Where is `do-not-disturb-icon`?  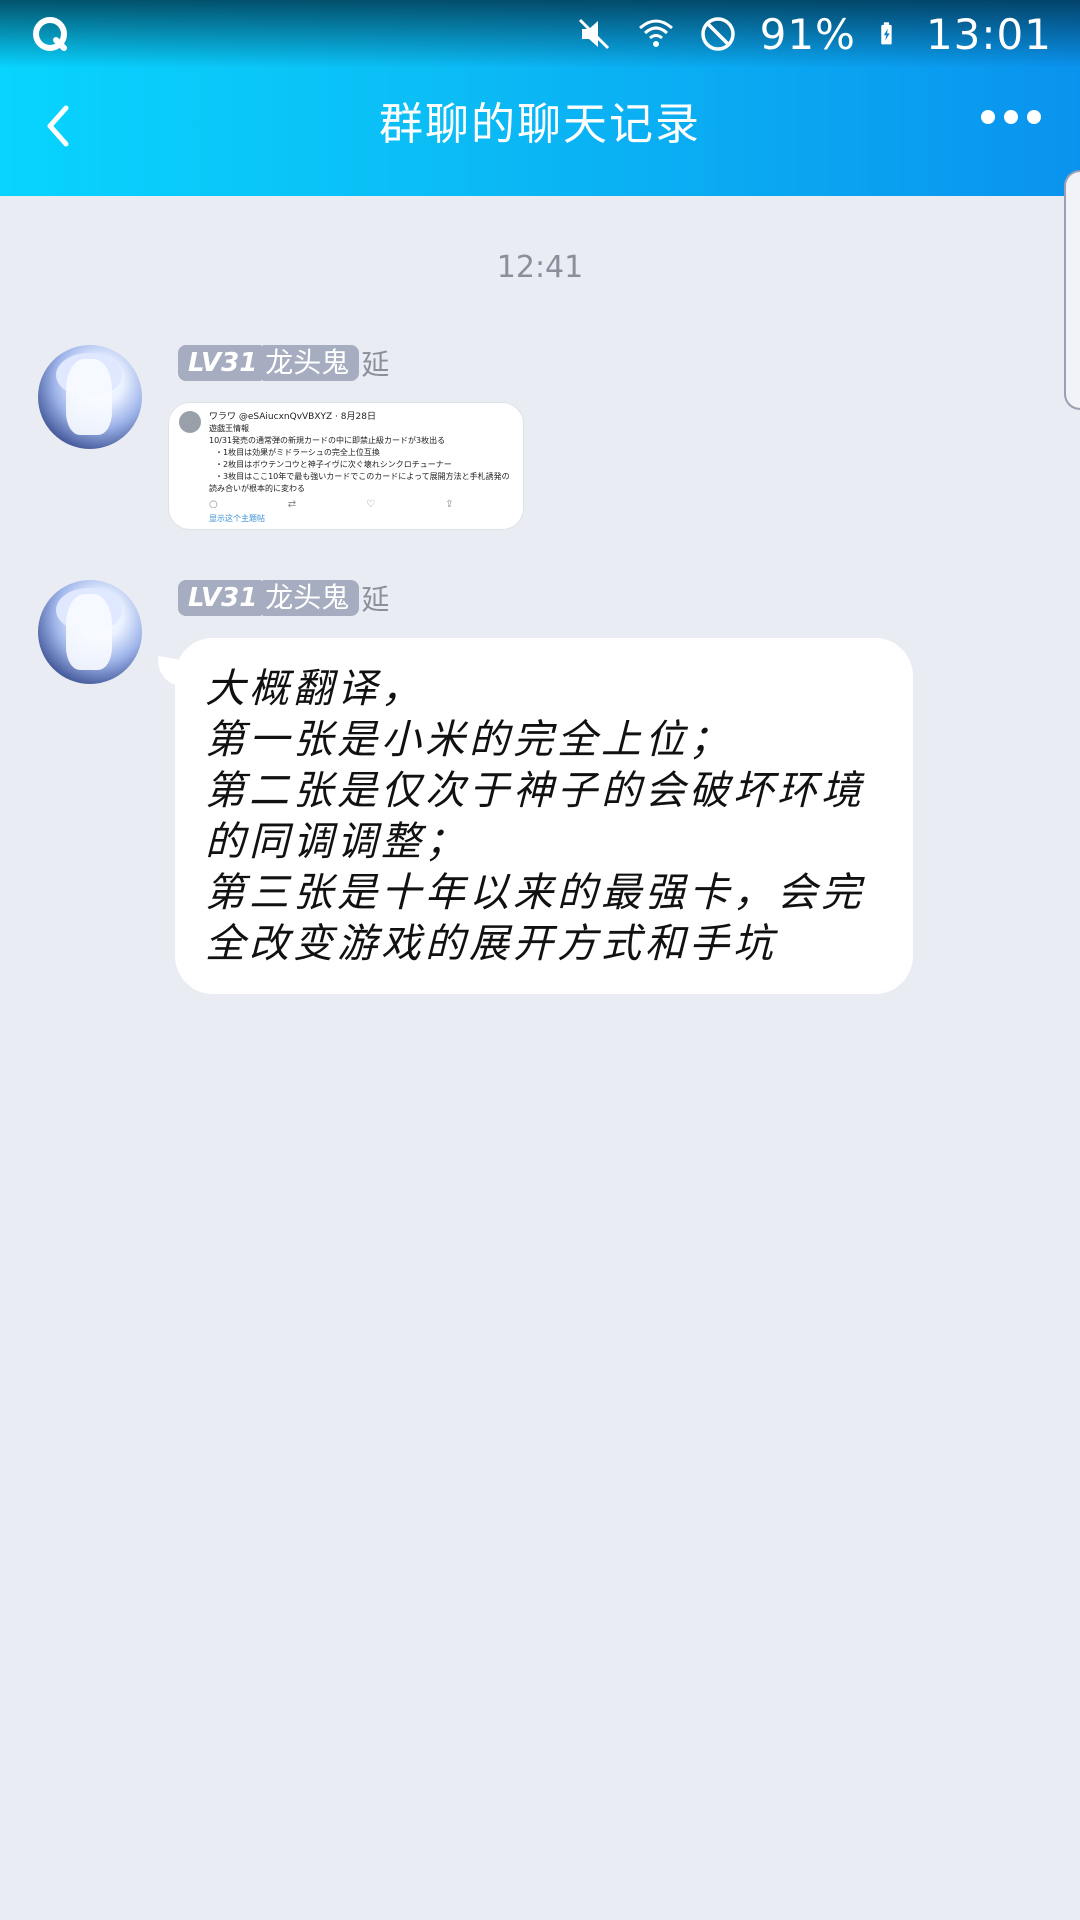
do-not-disturb-icon is located at coordinates (717, 34).